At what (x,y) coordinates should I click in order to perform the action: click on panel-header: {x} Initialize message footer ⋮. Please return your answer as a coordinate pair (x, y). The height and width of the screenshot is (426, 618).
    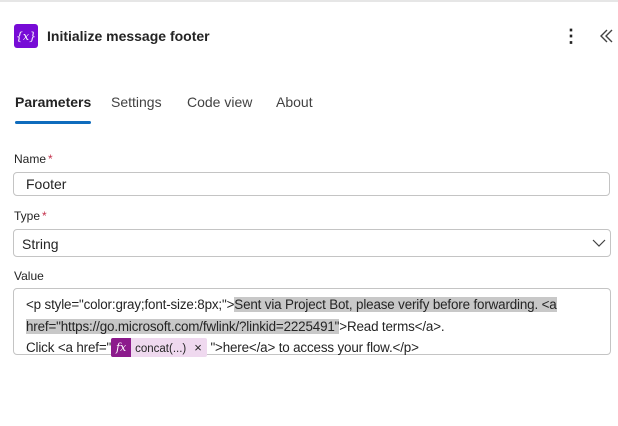
    Looking at the image, I should click on (309, 37).